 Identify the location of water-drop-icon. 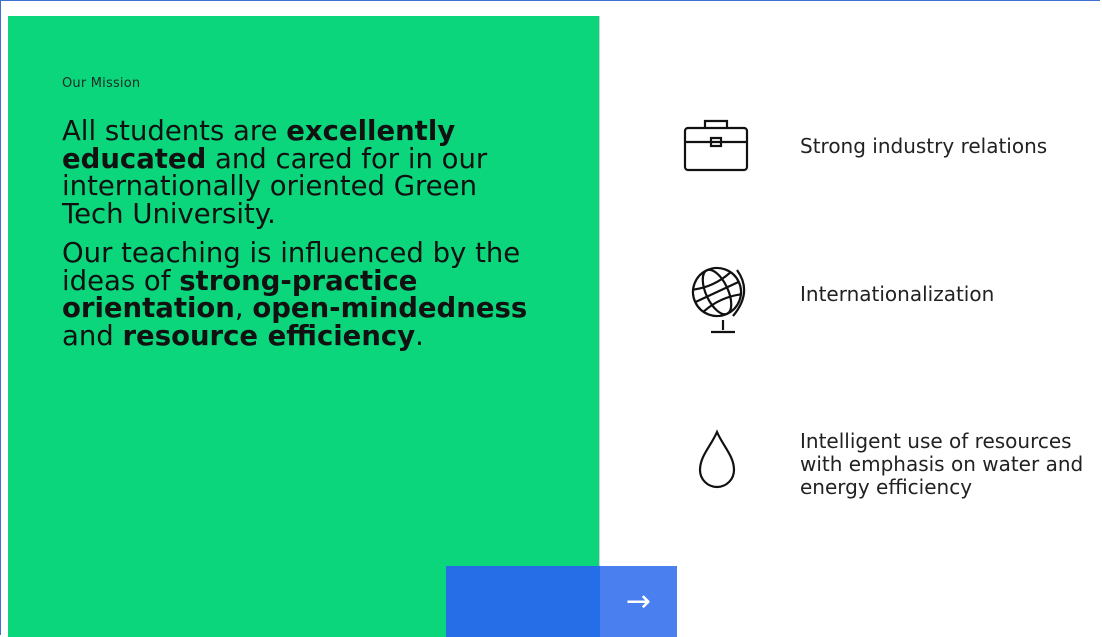
(717, 462).